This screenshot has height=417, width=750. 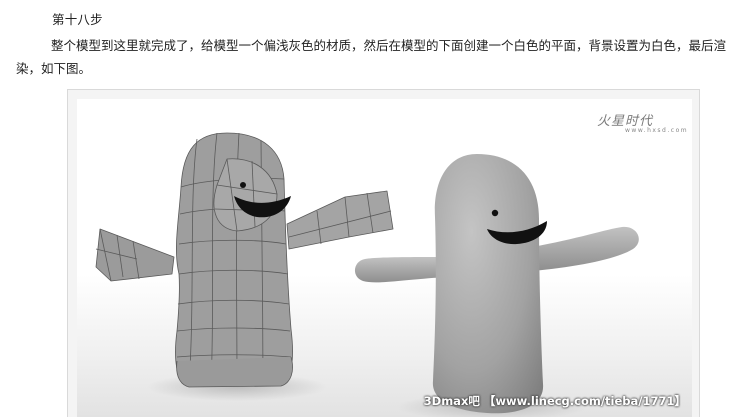 What do you see at coordinates (495, 213) in the screenshot?
I see `smooth-eye-icon` at bounding box center [495, 213].